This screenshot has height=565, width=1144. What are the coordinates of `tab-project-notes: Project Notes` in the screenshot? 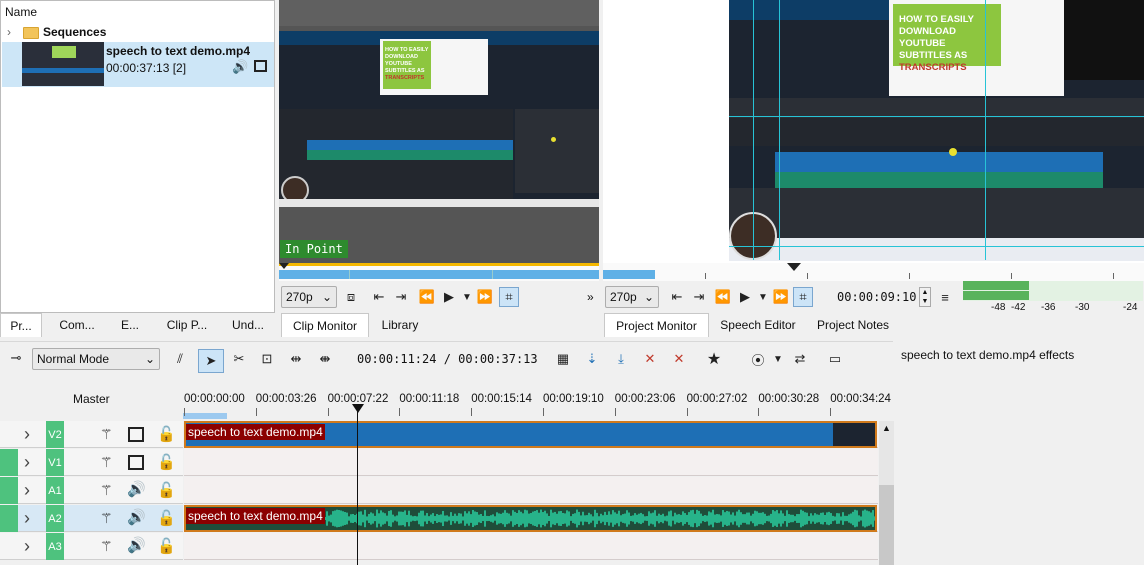 It's located at (853, 325).